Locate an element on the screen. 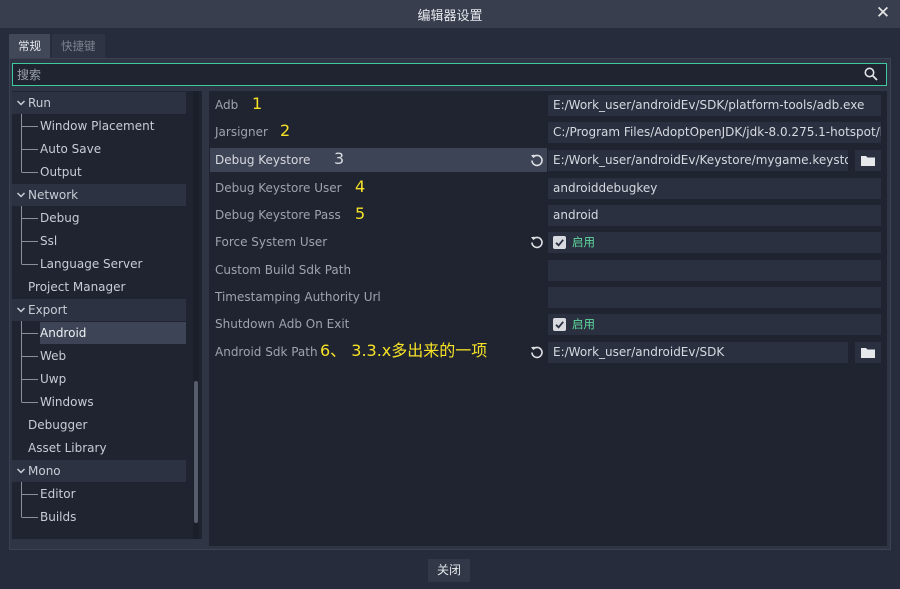  tree-item-android: Android is located at coordinates (113, 333).